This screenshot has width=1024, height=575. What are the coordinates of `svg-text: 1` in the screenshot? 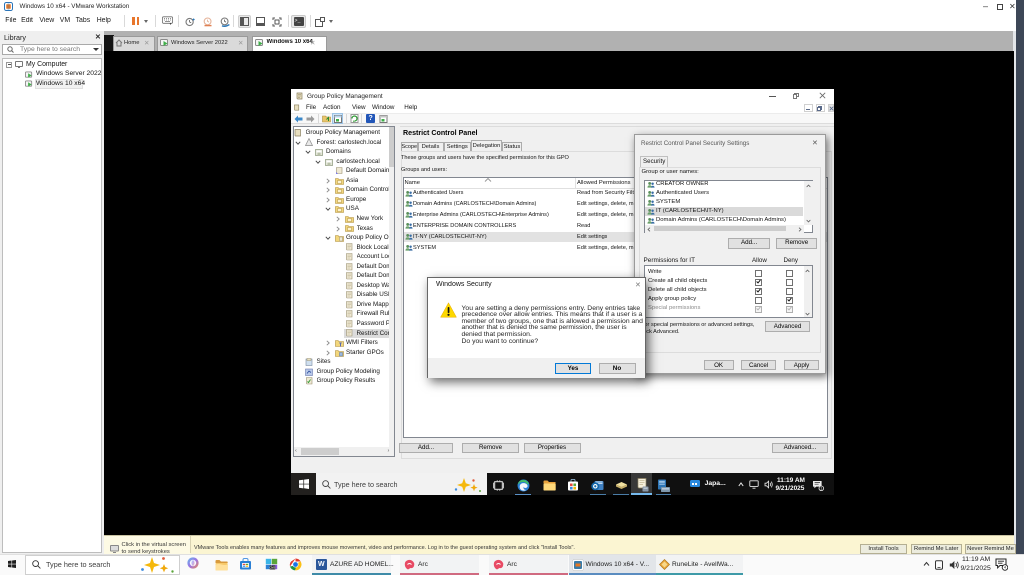 It's located at (822, 488).